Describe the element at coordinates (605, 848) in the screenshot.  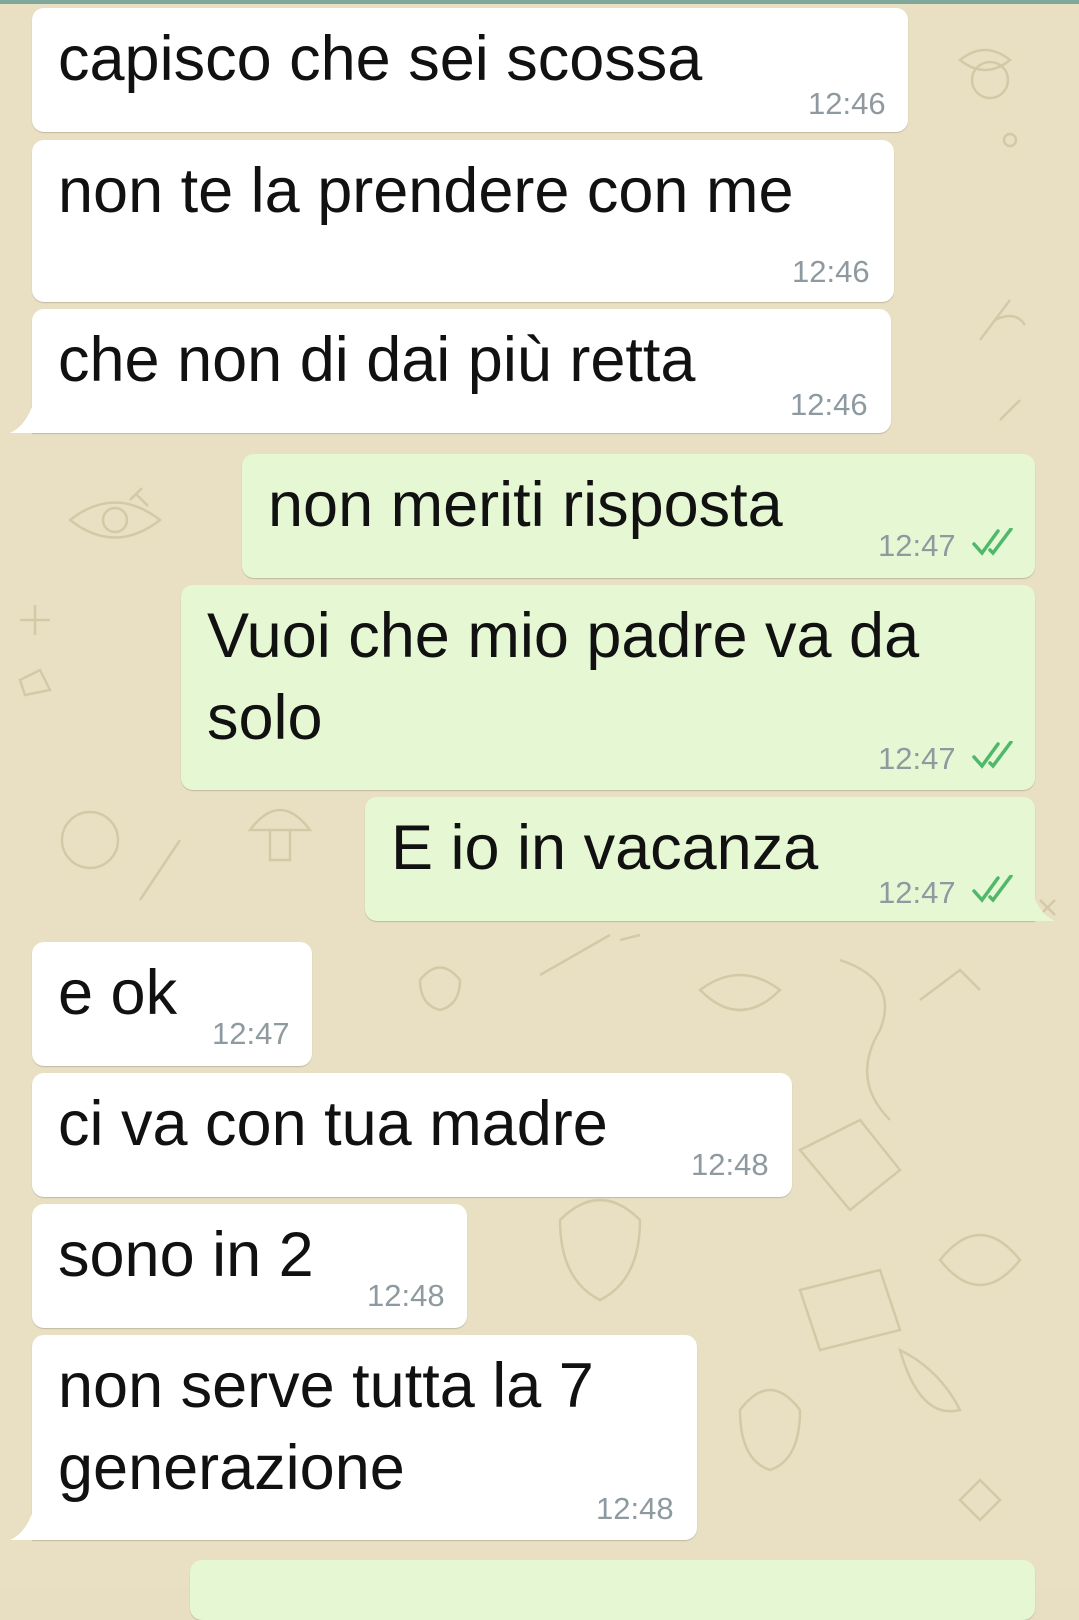
I see `message-text: E io in vacanza` at that location.